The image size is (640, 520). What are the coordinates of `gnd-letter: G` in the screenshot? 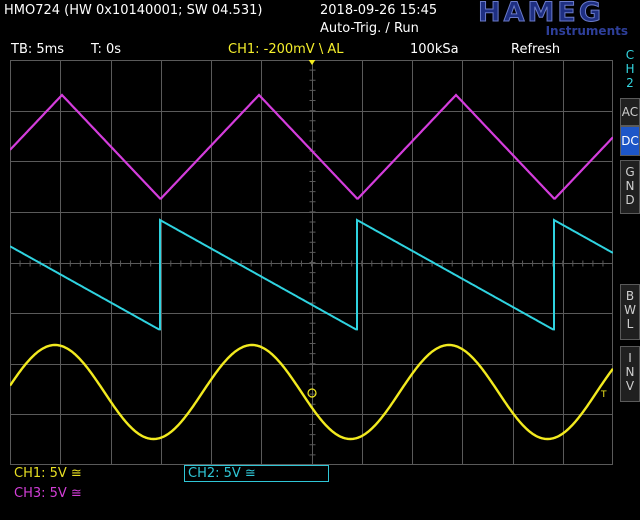 It's located at (630, 172).